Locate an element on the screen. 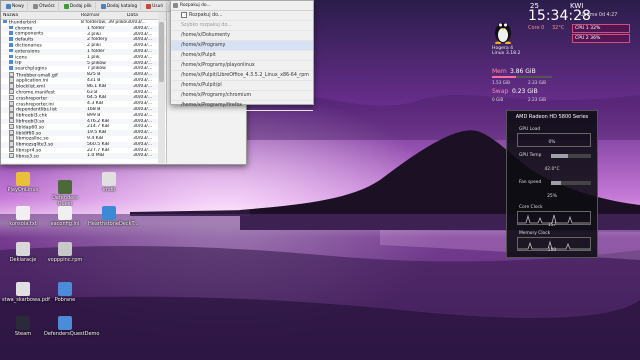 The width and height of the screenshot is (640, 360). desktop-shortcut: Pobrane is located at coordinates (65, 292).